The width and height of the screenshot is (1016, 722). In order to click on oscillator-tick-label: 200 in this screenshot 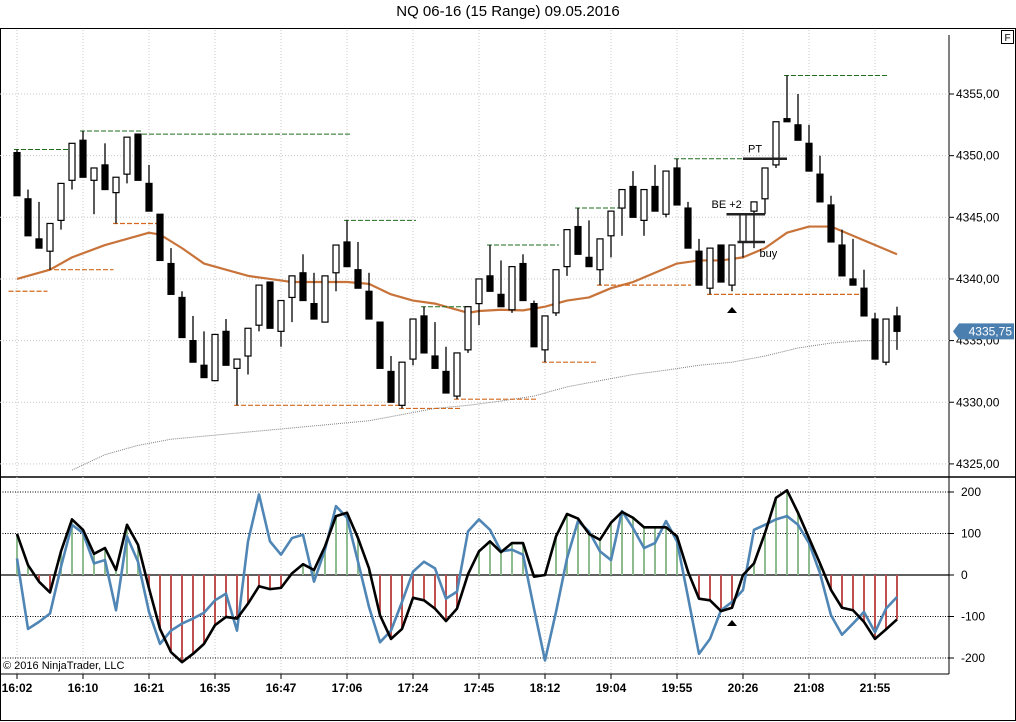, I will do `click(971, 492)`.